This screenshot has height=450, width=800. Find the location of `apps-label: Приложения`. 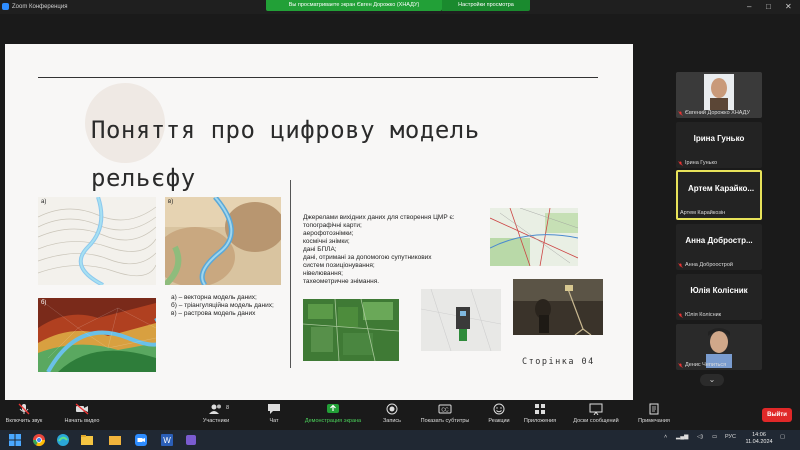

apps-label: Приложения is located at coordinates (540, 421).